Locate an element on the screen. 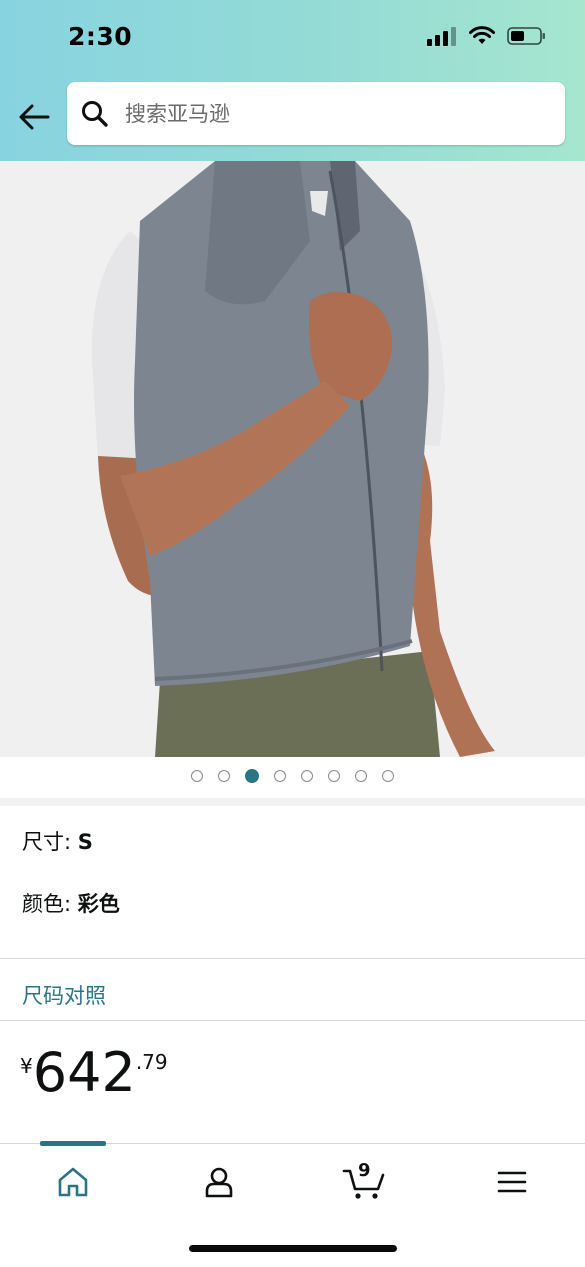 Image resolution: width=585 pixels, height=1267 pixels. size-option: 尺寸: S is located at coordinates (57, 841).